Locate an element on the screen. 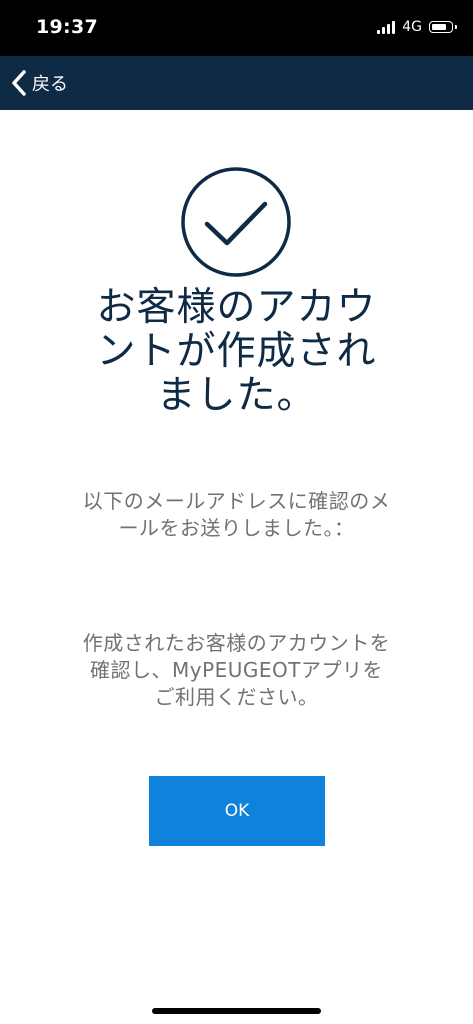 This screenshot has height=1024, width=473. battery-icon is located at coordinates (443, 27).